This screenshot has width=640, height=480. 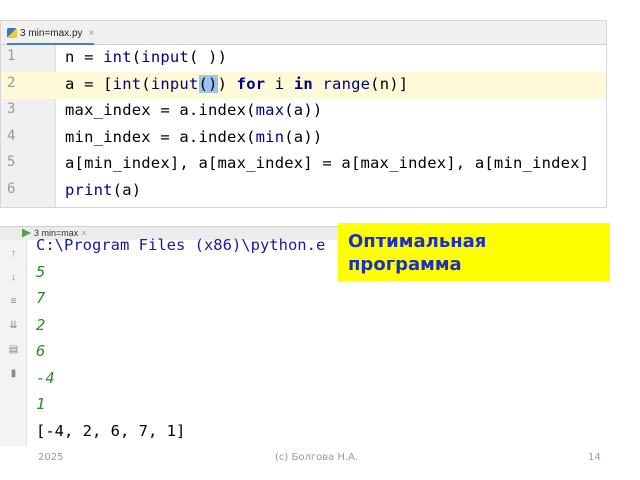 I want to click on editor-tab-bar: 3 min=max.py ×, so click(x=303, y=33).